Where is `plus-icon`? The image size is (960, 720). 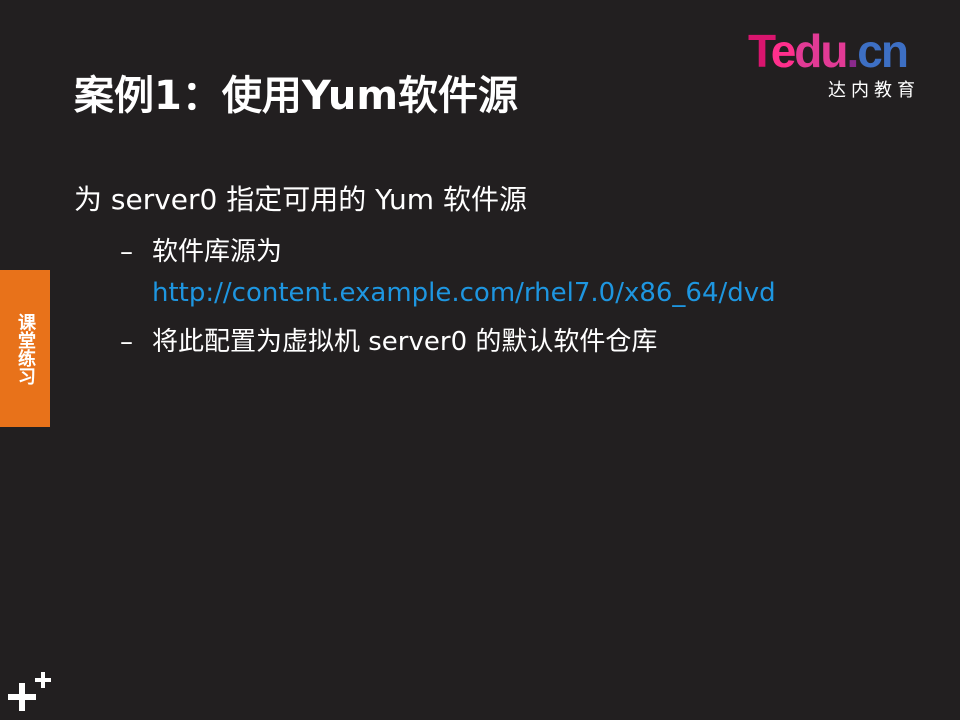 plus-icon is located at coordinates (29, 691).